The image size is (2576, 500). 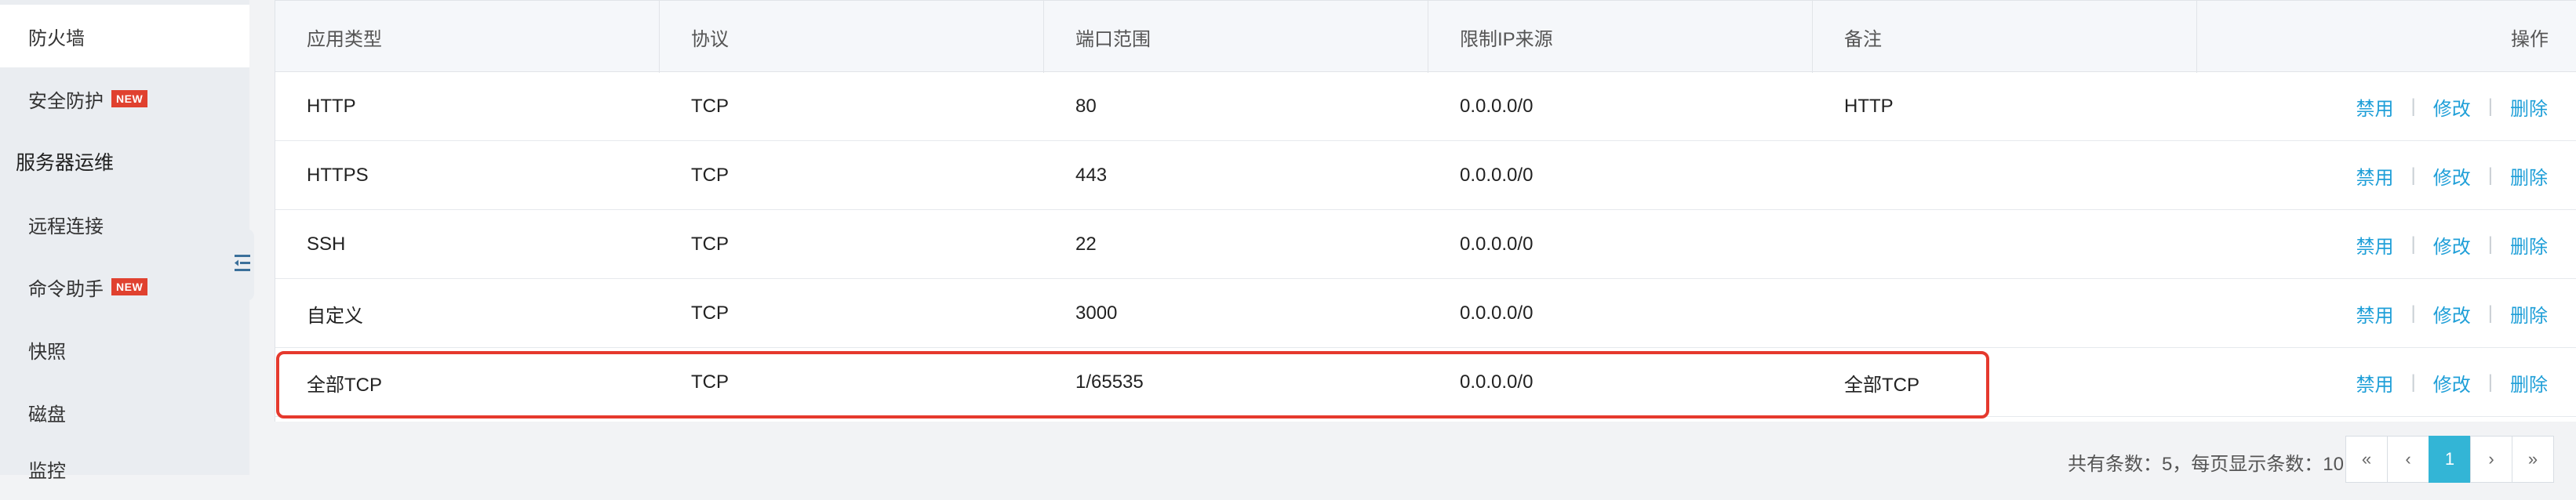 What do you see at coordinates (2491, 459) in the screenshot?
I see `next-page-button: ›` at bounding box center [2491, 459].